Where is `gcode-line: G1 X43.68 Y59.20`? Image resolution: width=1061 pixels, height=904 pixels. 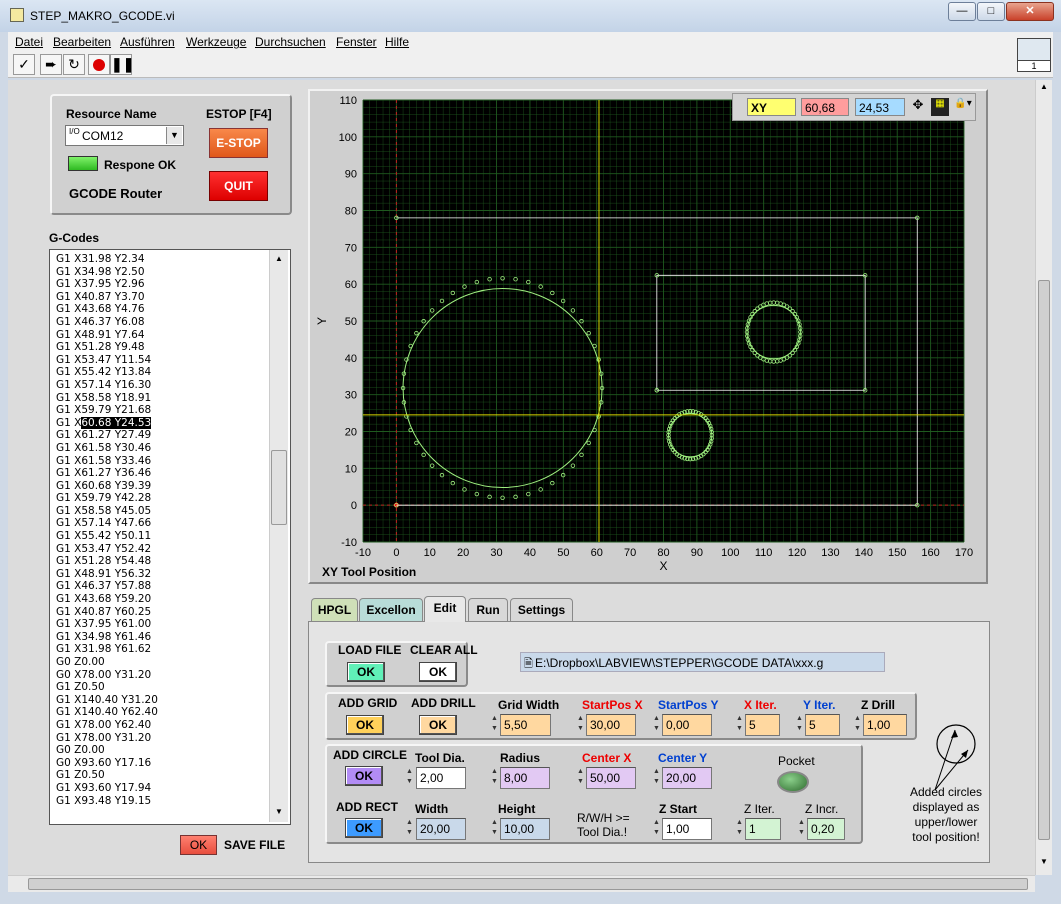
gcode-line: G1 X43.68 Y59.20 is located at coordinates (170, 599).